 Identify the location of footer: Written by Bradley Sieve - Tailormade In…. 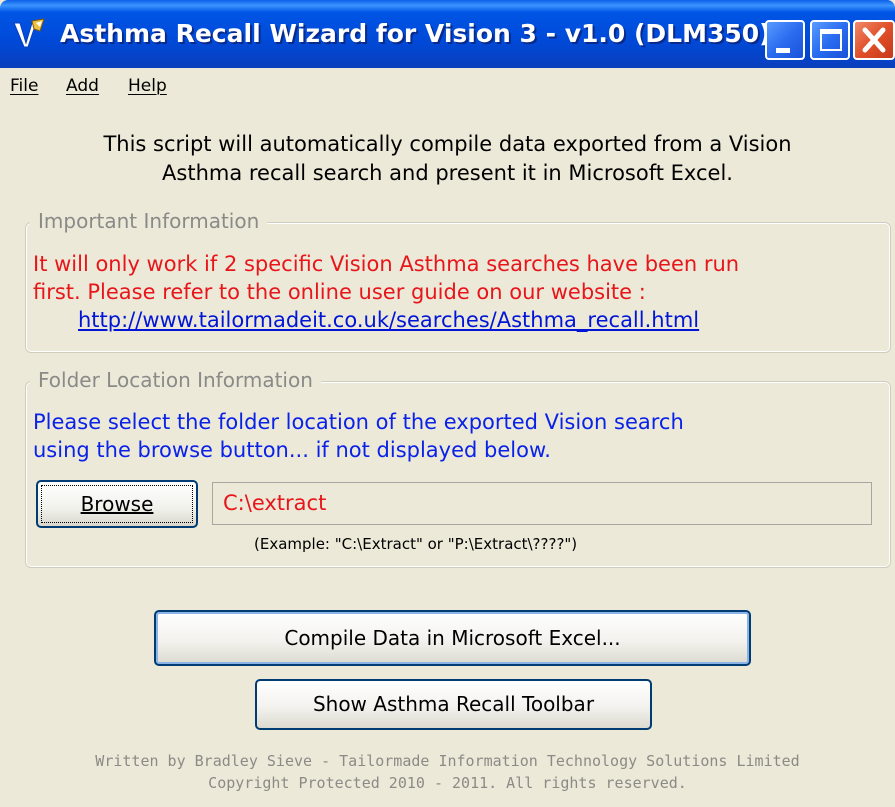
(447, 772).